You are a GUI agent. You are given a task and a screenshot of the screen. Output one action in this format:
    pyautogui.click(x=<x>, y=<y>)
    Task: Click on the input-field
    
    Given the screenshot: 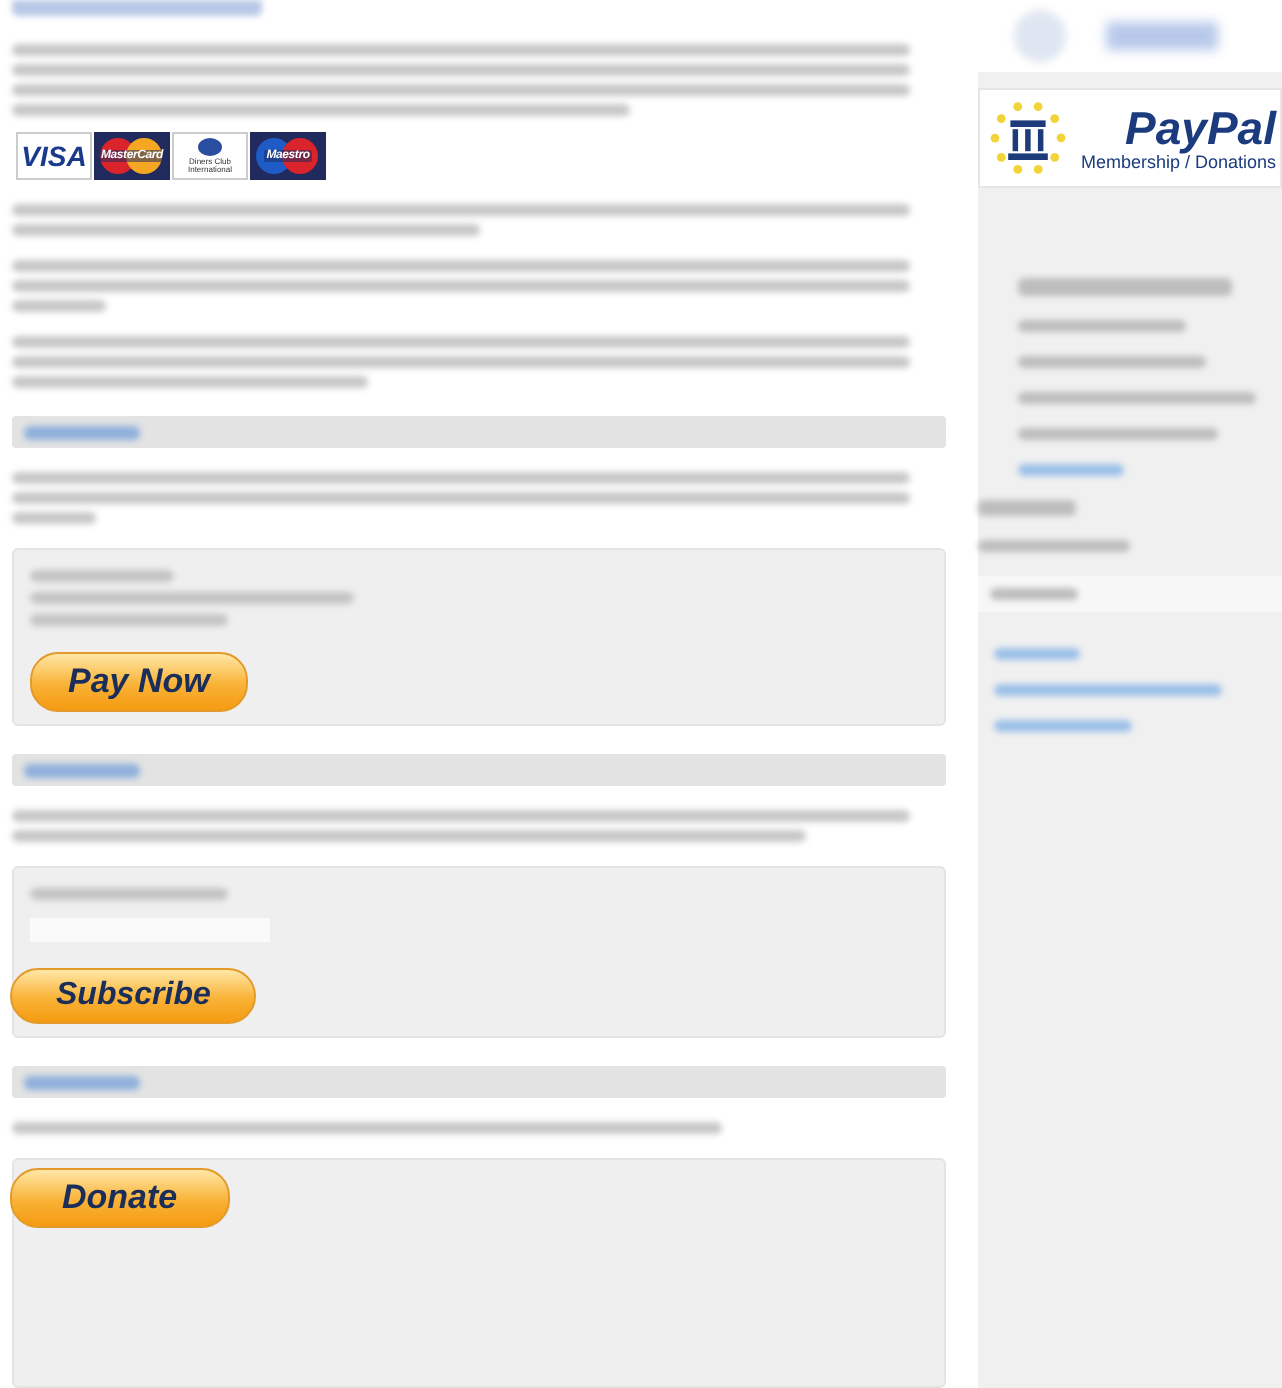 What is the action you would take?
    pyautogui.click(x=1130, y=594)
    